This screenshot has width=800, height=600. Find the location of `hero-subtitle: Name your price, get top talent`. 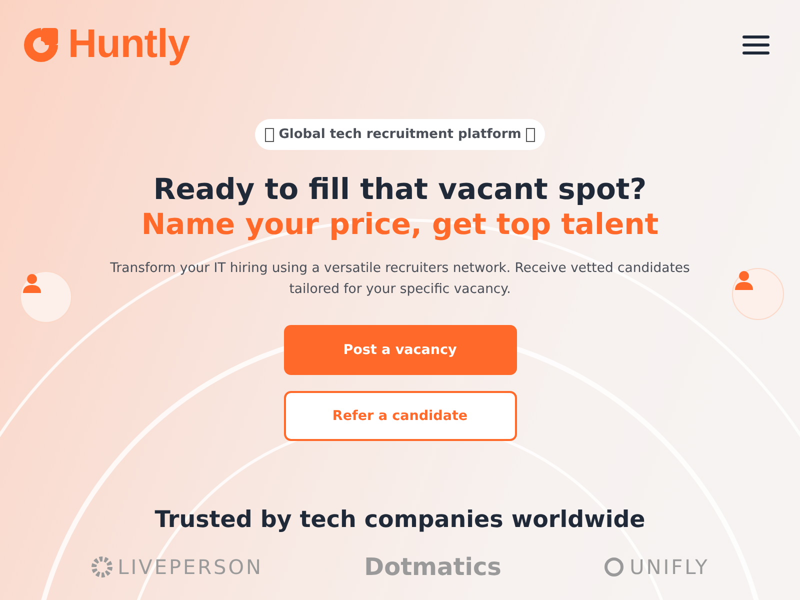

hero-subtitle: Name your price, get top talent is located at coordinates (400, 224).